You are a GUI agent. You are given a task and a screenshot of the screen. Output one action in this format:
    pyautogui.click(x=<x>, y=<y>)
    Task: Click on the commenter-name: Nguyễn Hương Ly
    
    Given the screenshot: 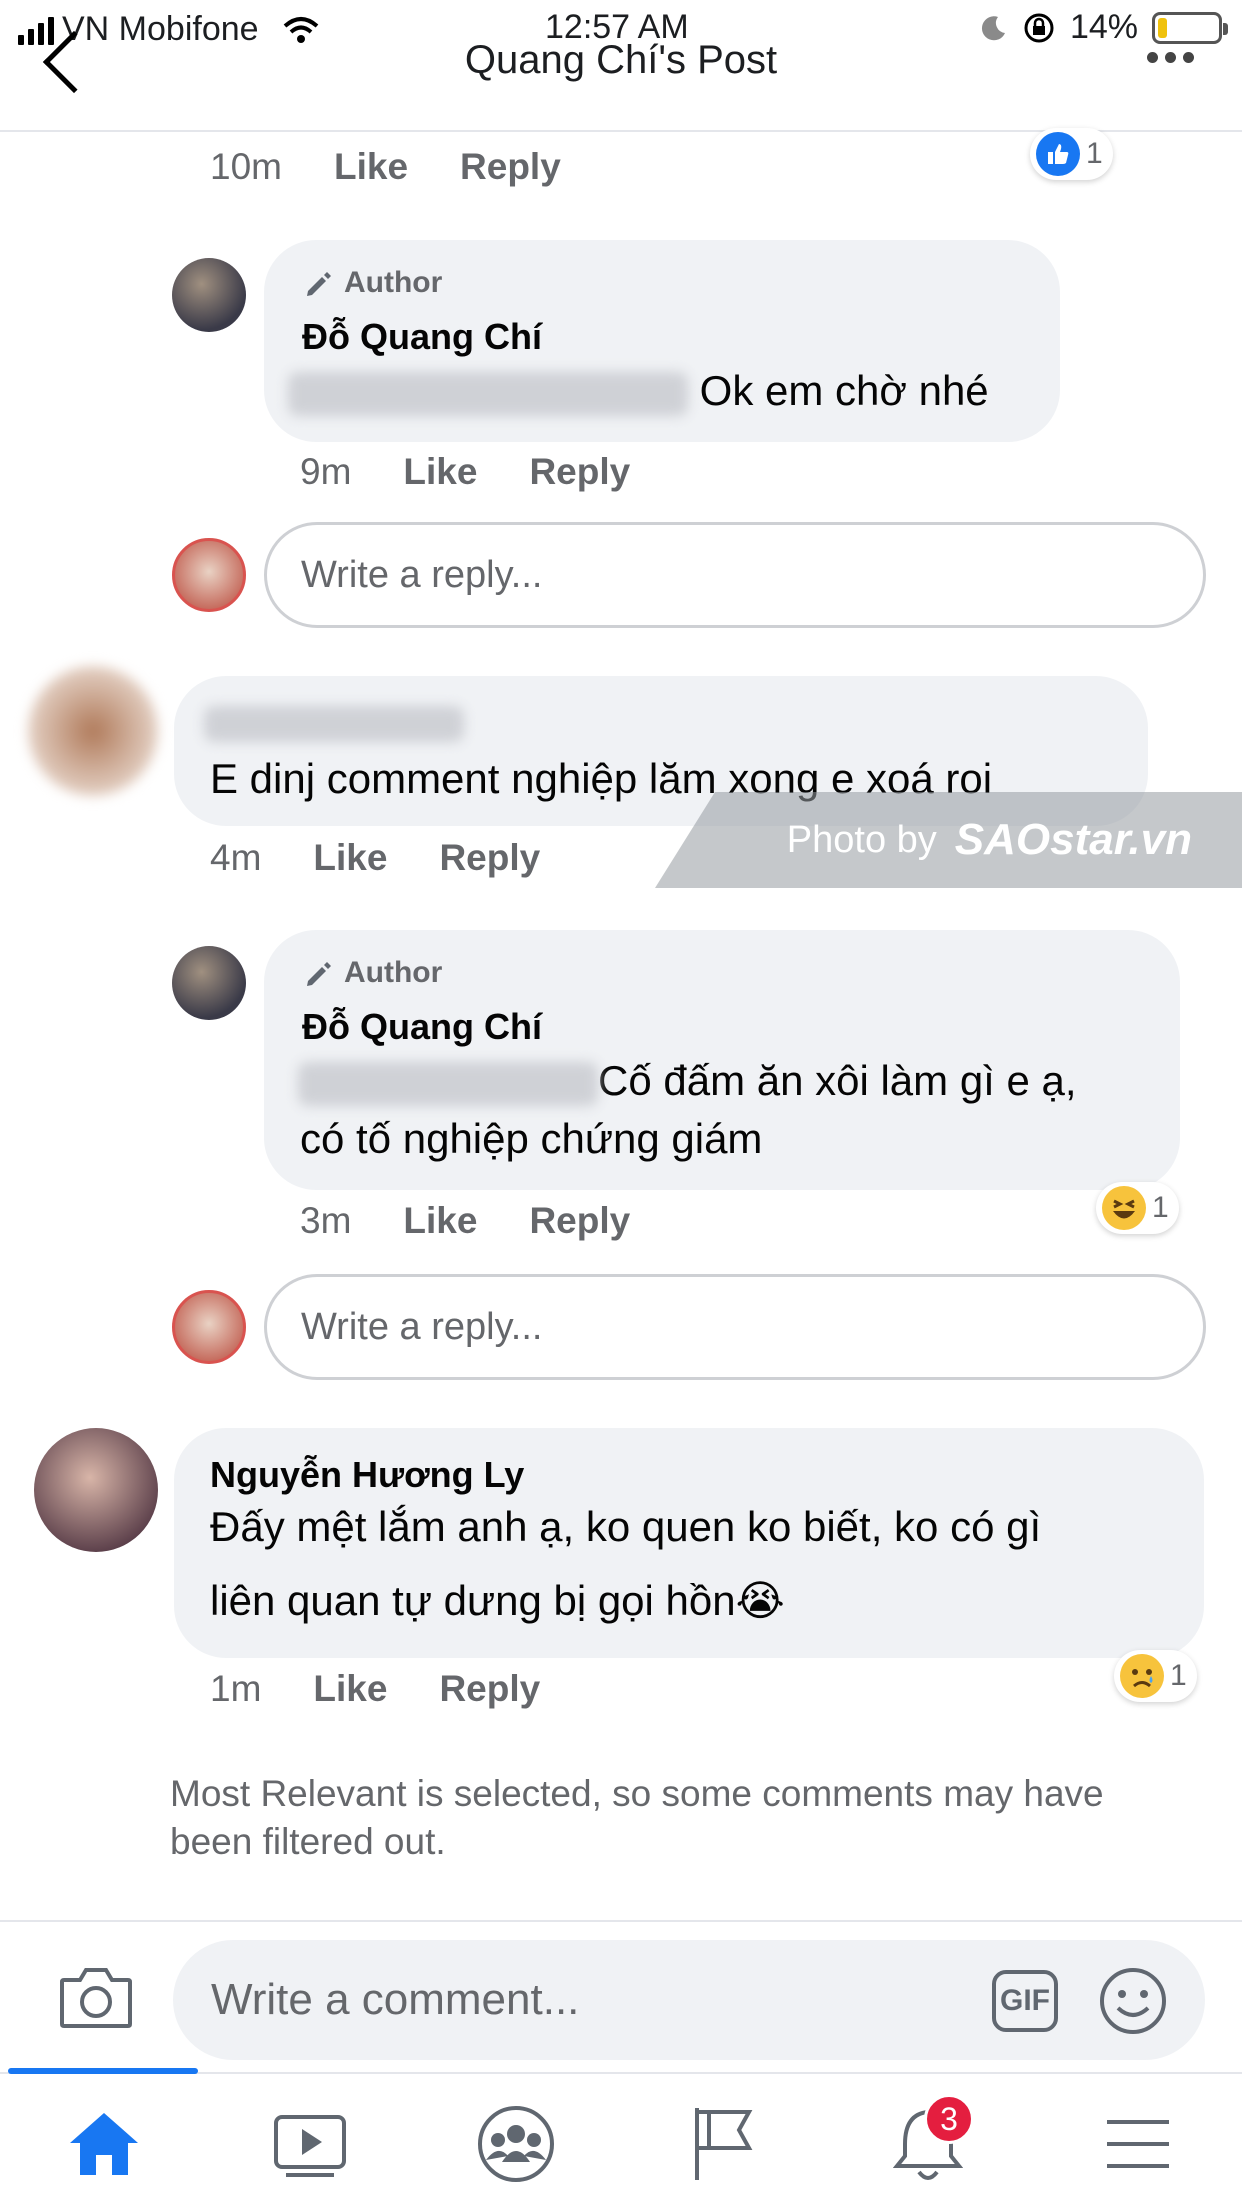 What is the action you would take?
    pyautogui.click(x=367, y=1475)
    